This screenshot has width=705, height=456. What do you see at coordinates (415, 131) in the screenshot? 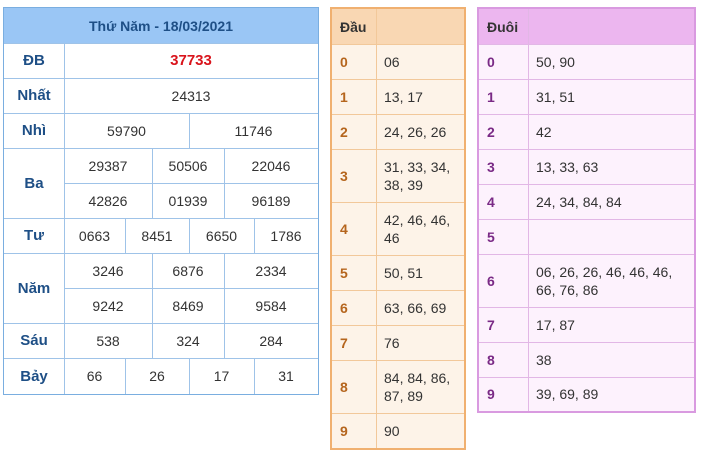
I see `dau-value: 24, 26, 26` at bounding box center [415, 131].